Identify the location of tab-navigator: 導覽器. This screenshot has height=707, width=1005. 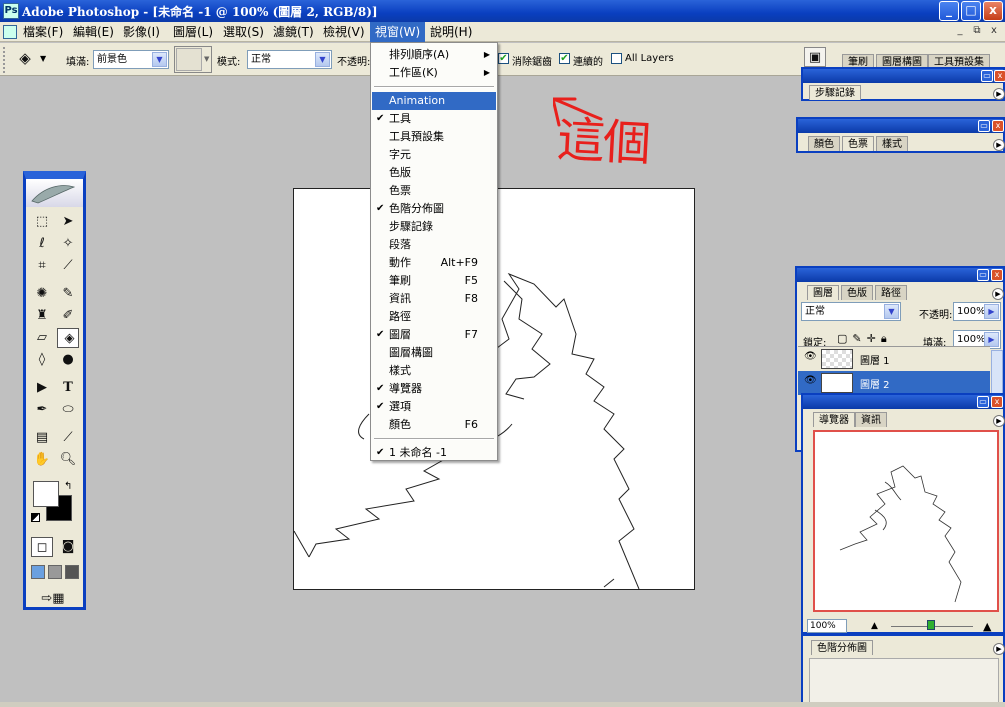
(834, 419).